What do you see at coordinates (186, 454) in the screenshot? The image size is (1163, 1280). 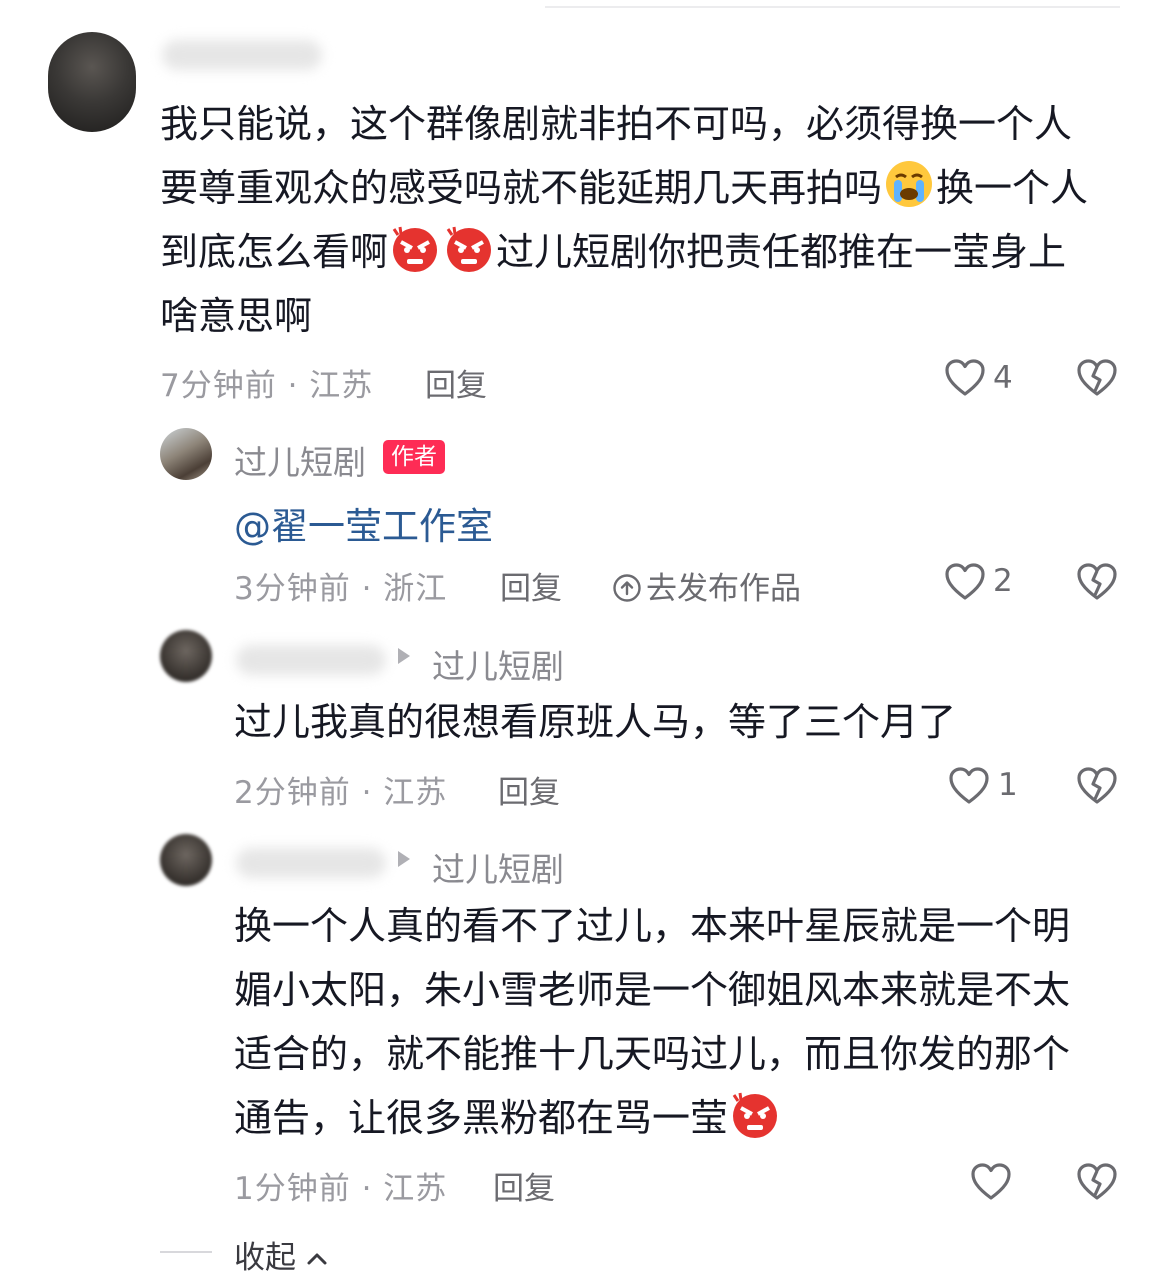 I see `author-avatar` at bounding box center [186, 454].